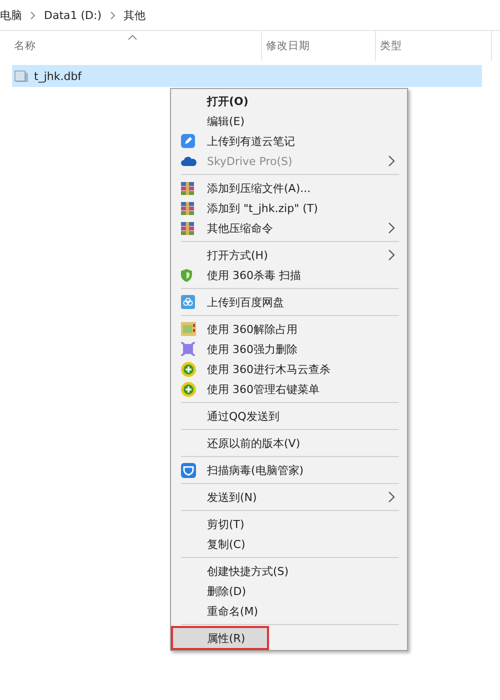  Describe the element at coordinates (391, 46) in the screenshot. I see `column-header: 类型` at that location.